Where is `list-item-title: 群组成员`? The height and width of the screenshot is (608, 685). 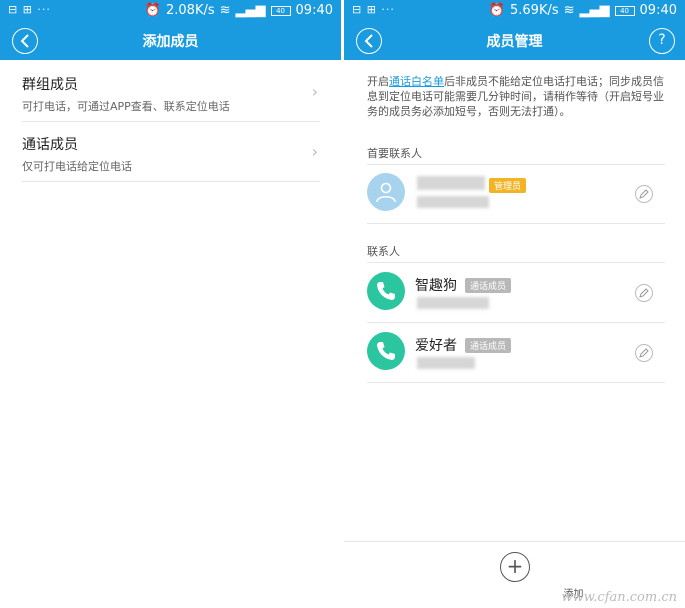 list-item-title: 群组成员 is located at coordinates (50, 85).